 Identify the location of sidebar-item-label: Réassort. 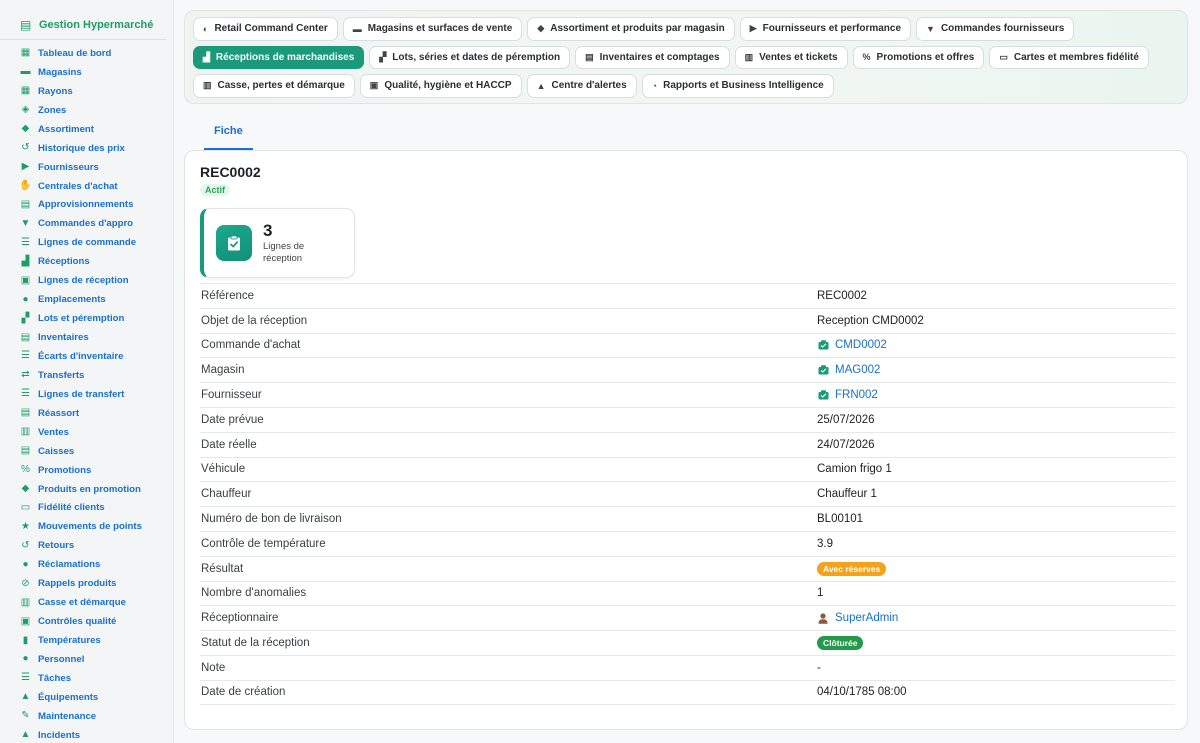
(59, 413).